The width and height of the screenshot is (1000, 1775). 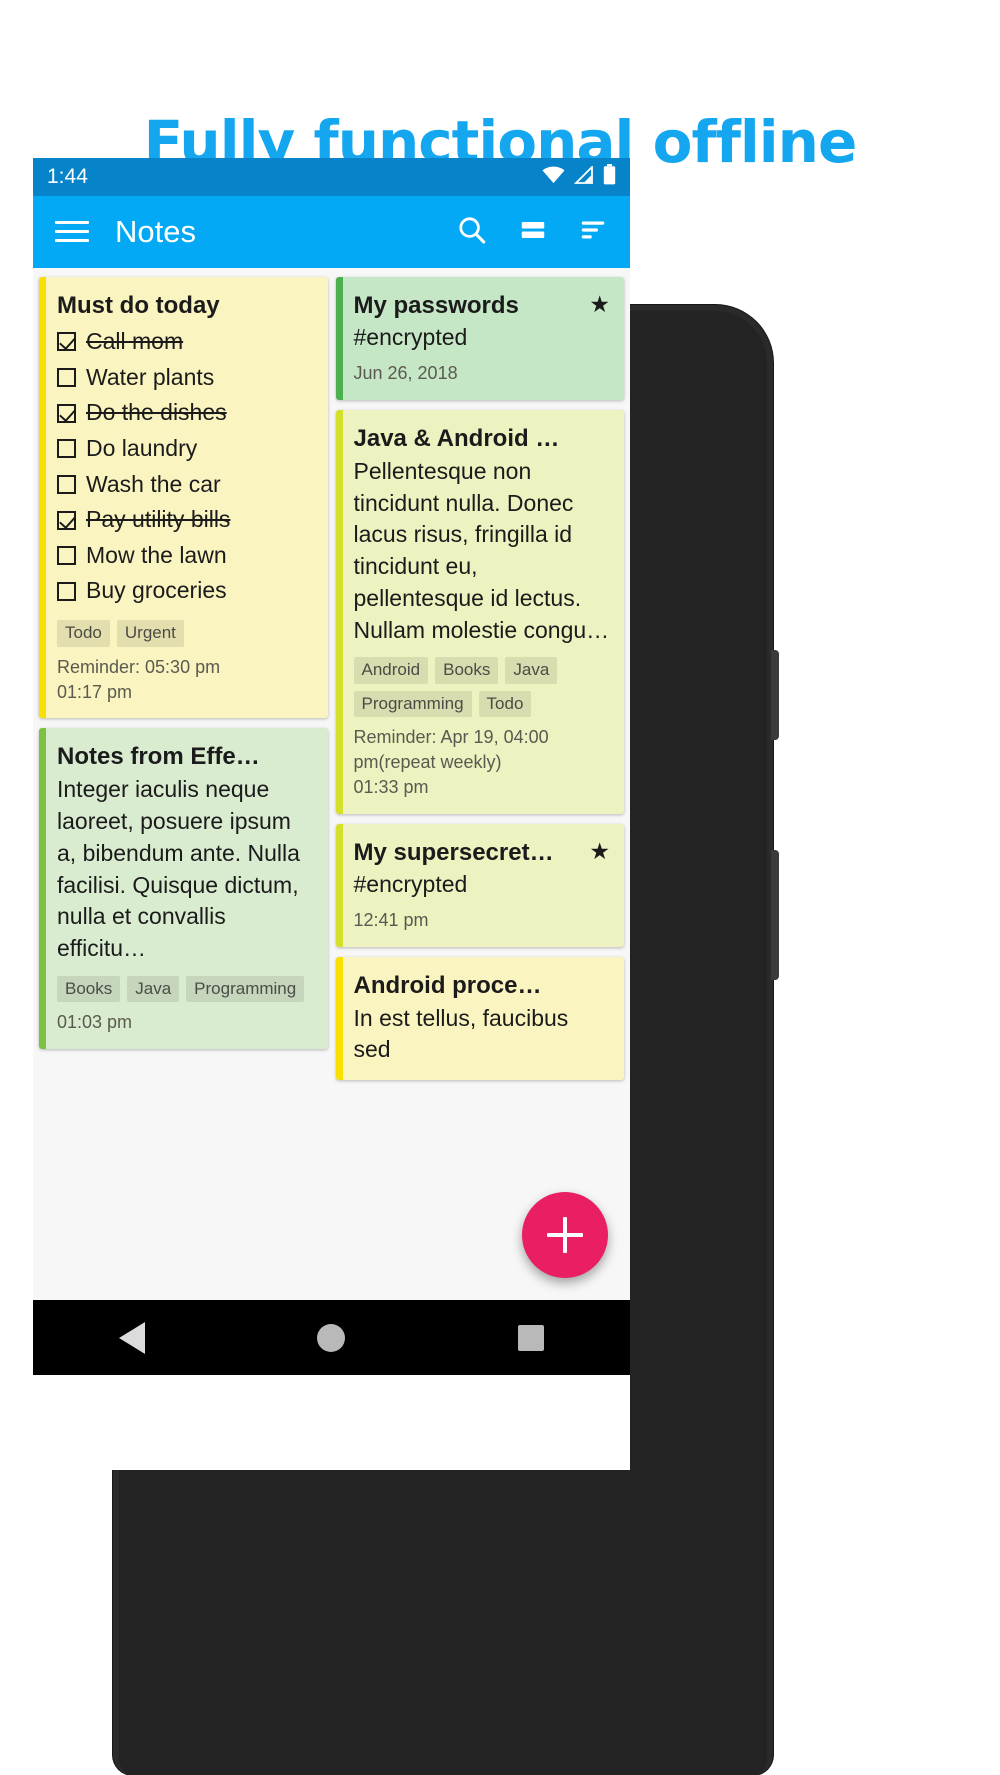 I want to click on note-header: Must do today, so click(x=185, y=306).